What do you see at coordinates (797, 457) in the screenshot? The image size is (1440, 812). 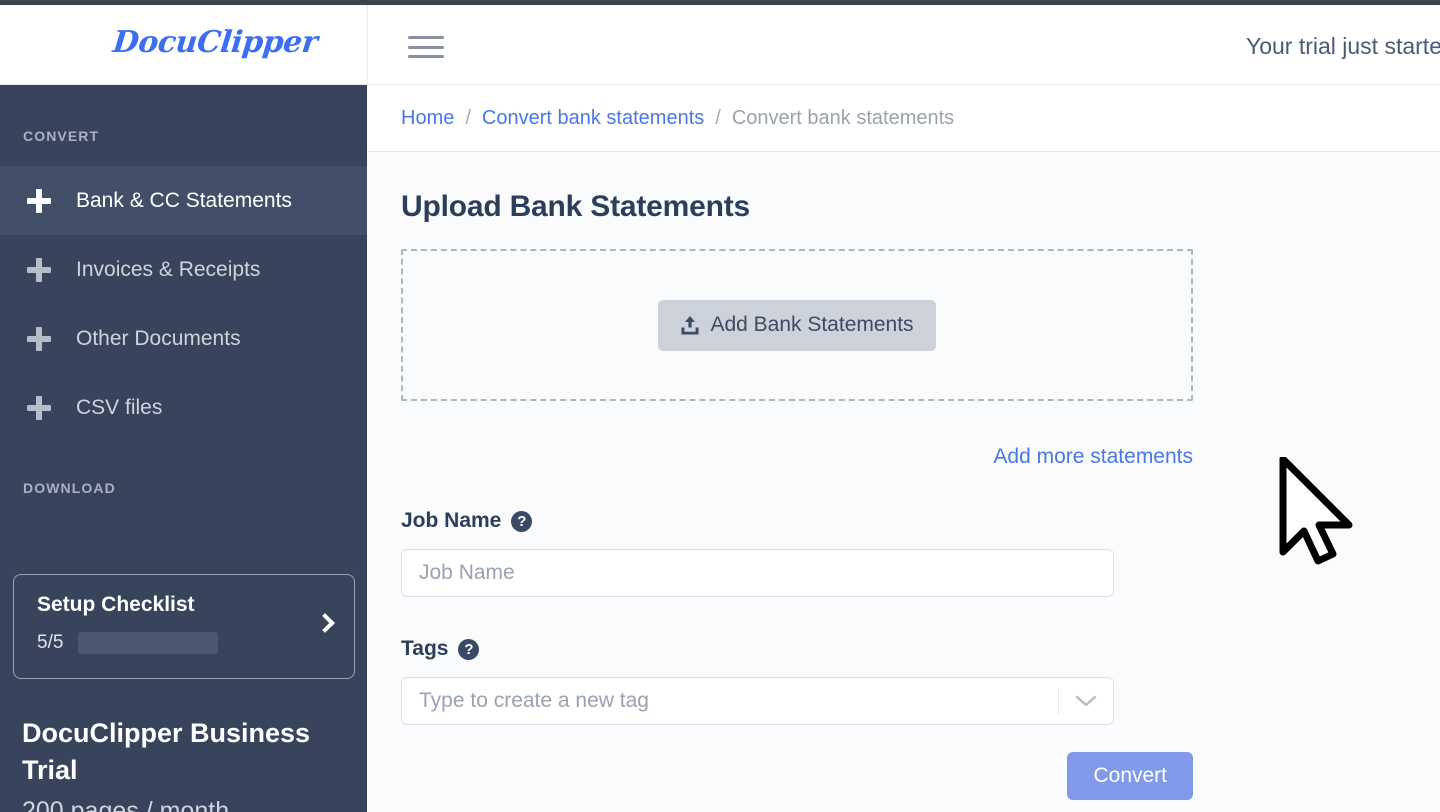 I see `add-more-row: Add more statements` at bounding box center [797, 457].